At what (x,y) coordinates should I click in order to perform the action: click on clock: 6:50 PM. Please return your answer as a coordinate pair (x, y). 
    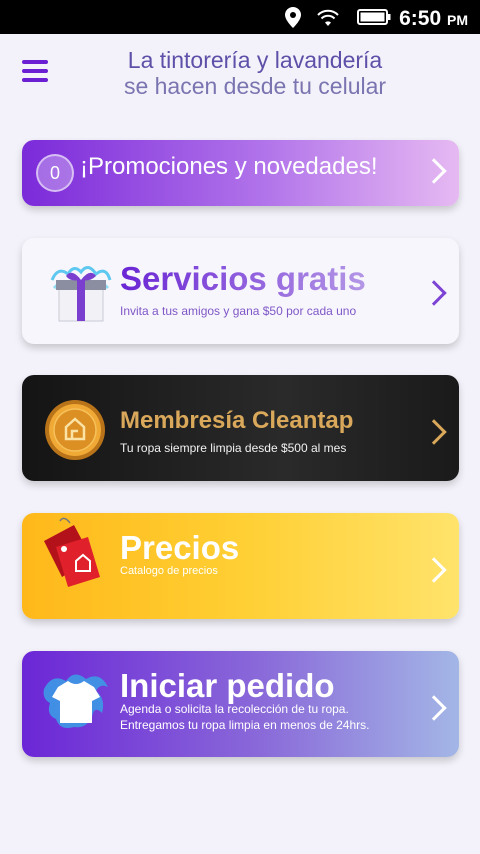
    Looking at the image, I should click on (433, 19).